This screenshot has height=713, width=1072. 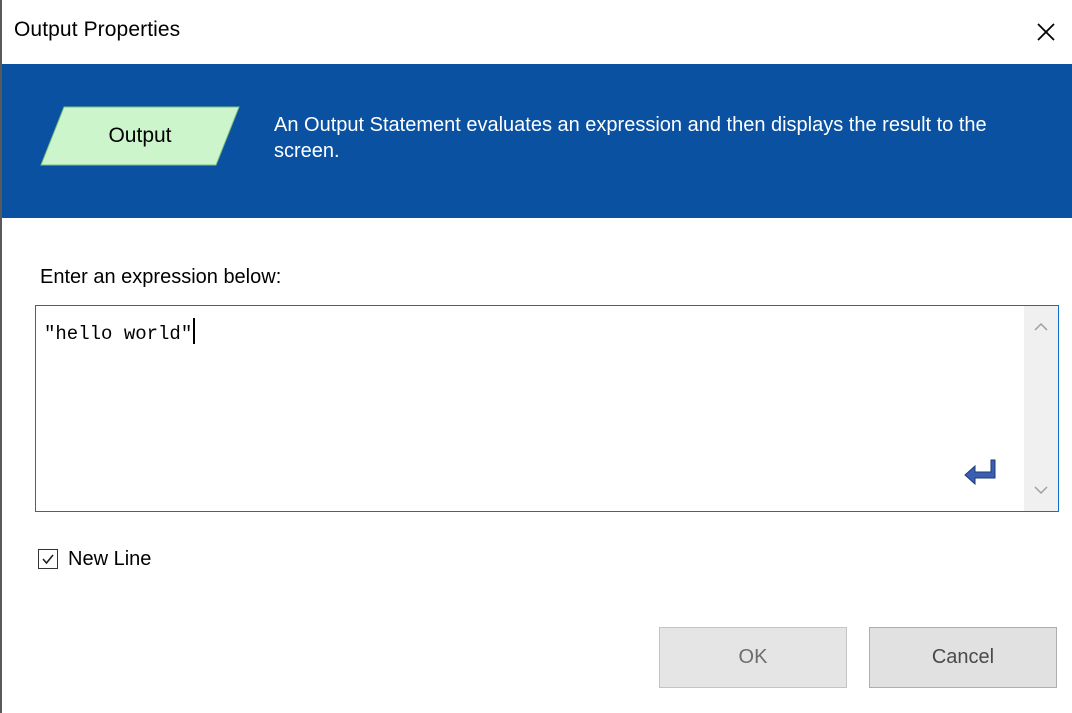 I want to click on expression-value: "hello world", so click(x=118, y=334).